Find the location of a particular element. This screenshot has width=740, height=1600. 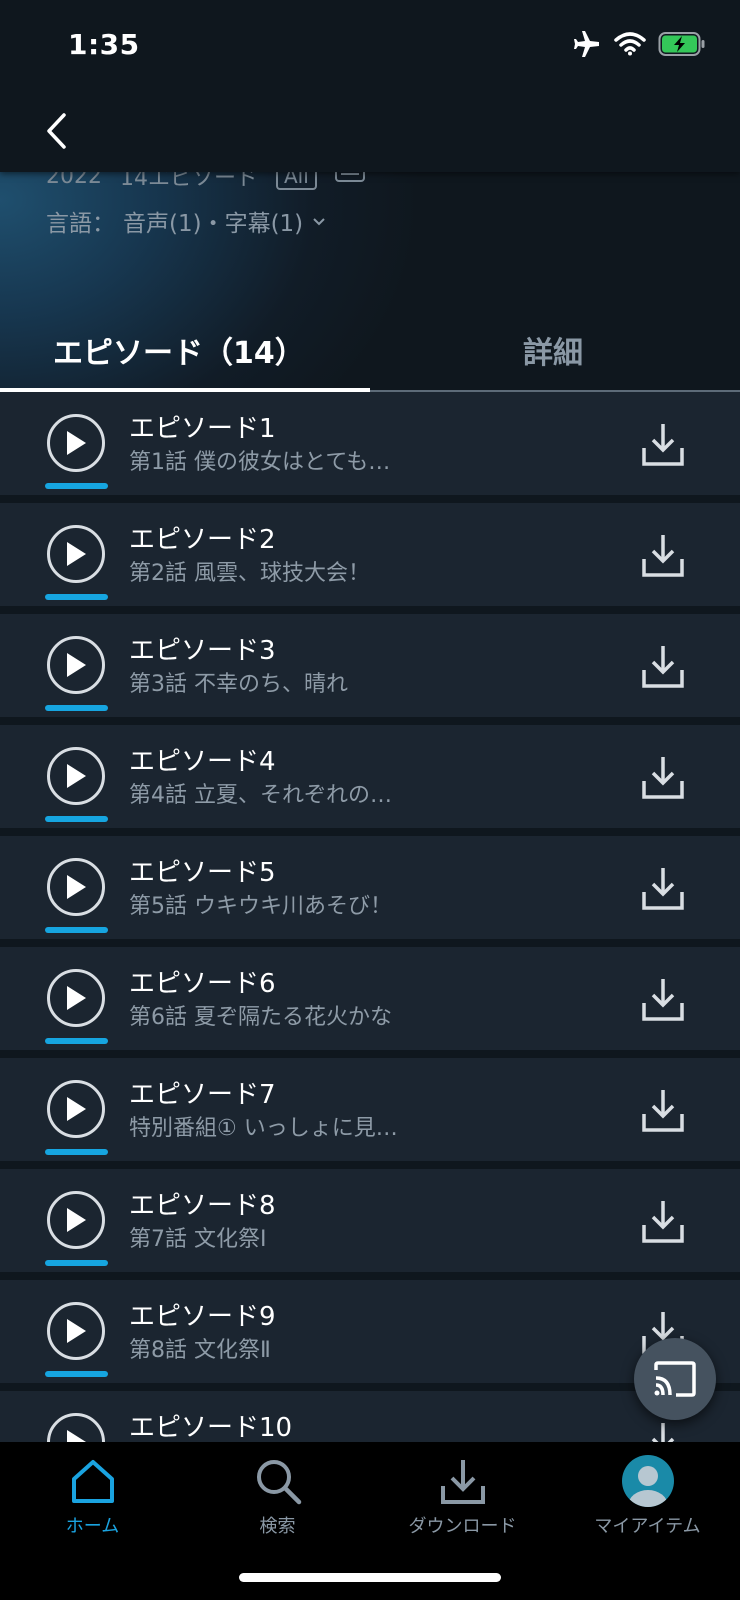

episode-title: エピソード4 is located at coordinates (202, 762).